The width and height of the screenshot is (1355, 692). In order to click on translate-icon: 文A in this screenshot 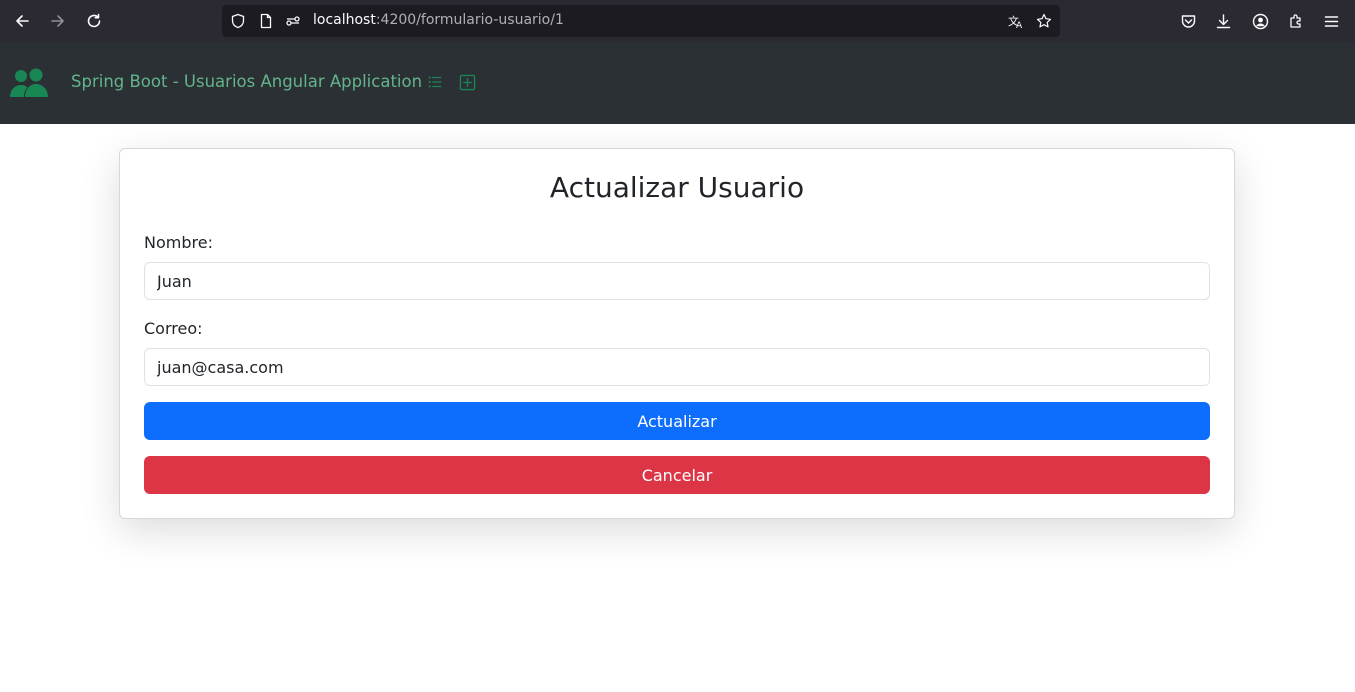, I will do `click(1016, 21)`.